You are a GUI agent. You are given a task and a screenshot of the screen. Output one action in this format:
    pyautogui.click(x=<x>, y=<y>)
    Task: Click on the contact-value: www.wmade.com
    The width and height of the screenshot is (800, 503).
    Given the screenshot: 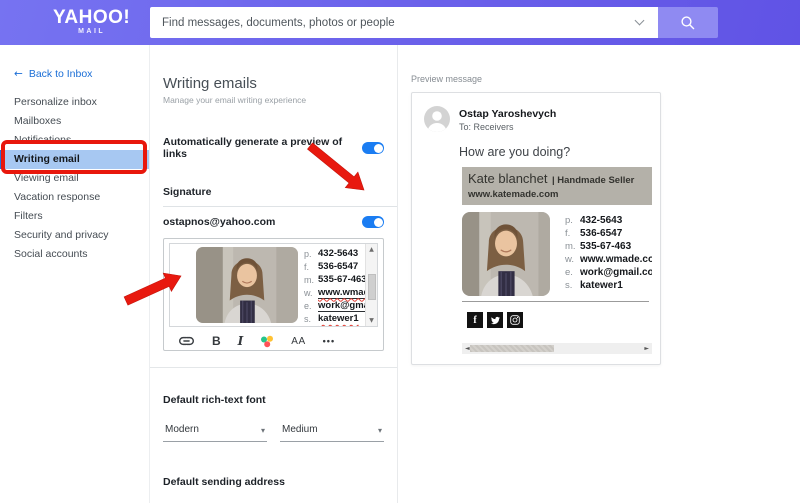 What is the action you would take?
    pyautogui.click(x=616, y=259)
    